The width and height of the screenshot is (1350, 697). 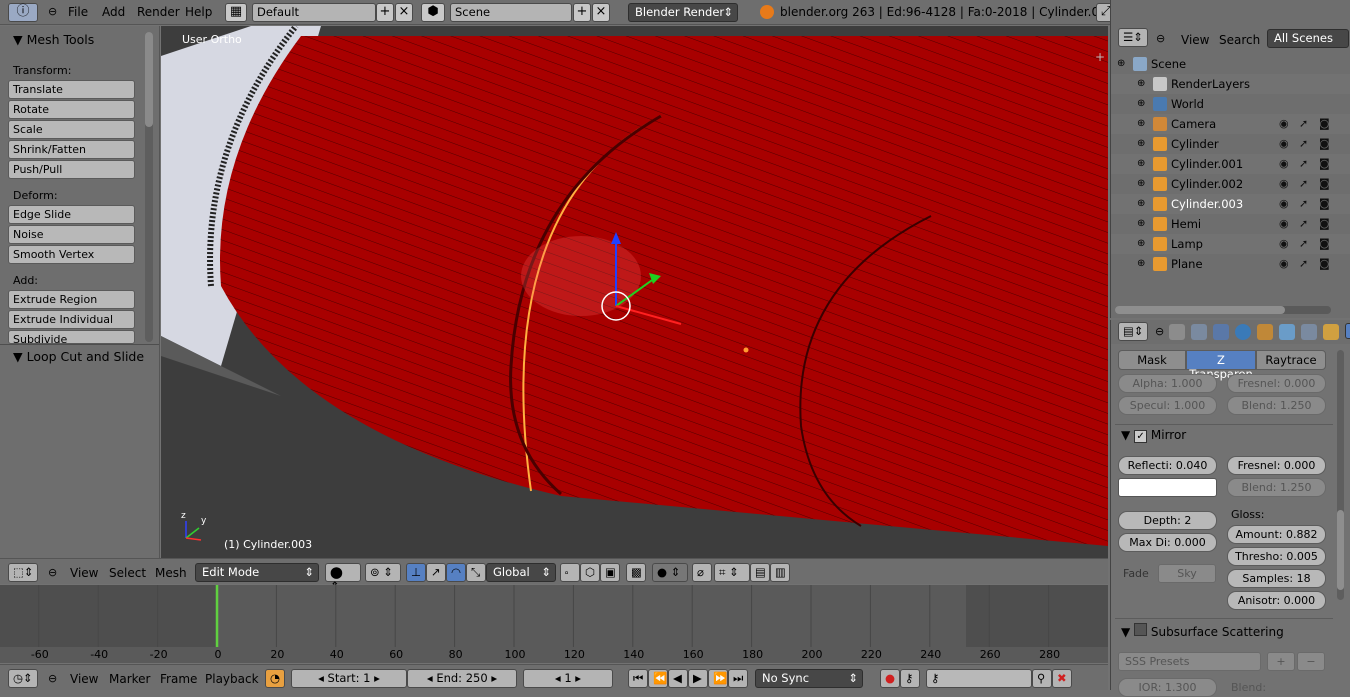 I want to click on rotate-button: Rotate, so click(x=71, y=109).